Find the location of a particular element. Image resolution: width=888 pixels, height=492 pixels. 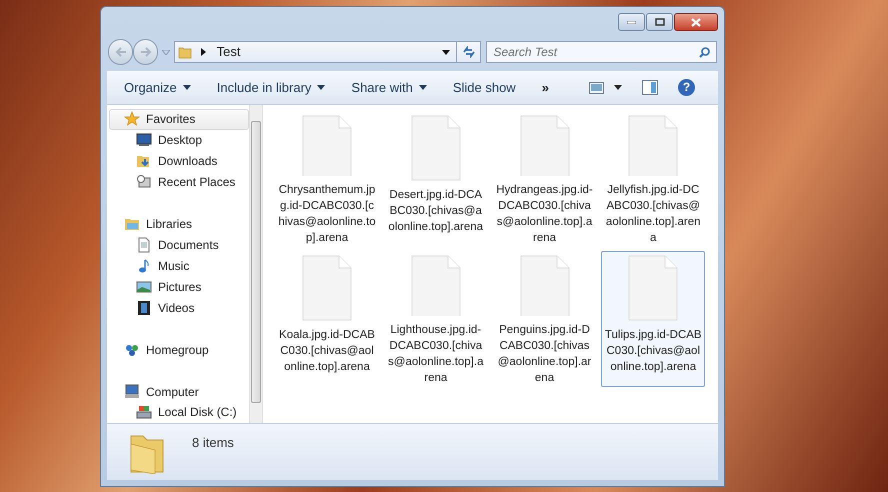

forward-arrow-icon is located at coordinates (146, 52).